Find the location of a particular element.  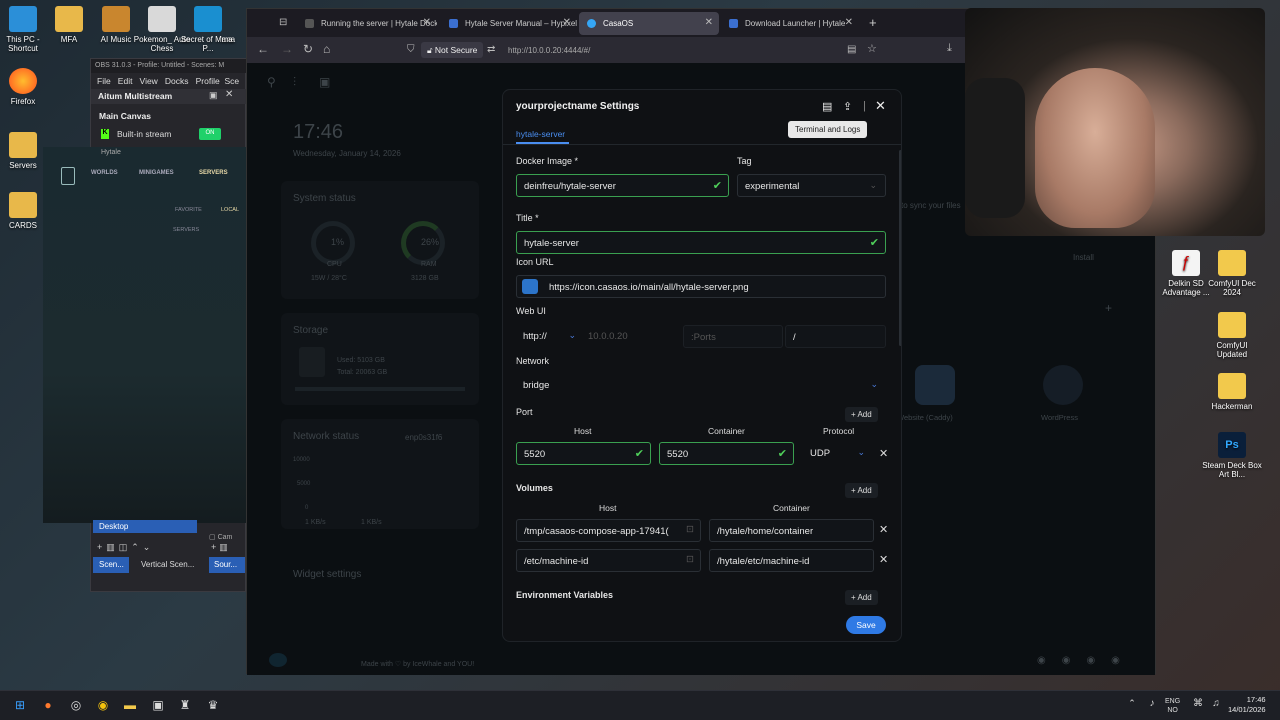

windows-start-icon: ⊞ is located at coordinates (20, 706).